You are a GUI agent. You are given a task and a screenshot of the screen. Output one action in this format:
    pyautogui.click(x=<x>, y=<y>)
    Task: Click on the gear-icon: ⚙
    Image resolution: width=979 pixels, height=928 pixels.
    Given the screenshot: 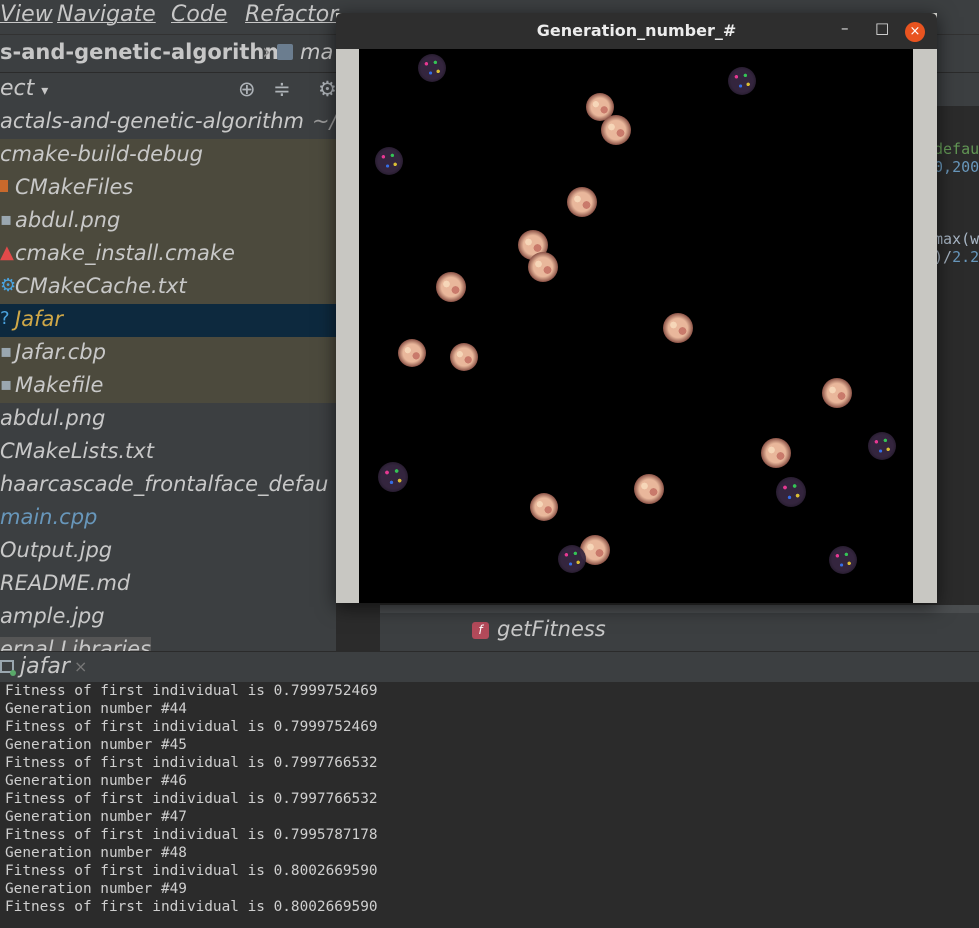 What is the action you would take?
    pyautogui.click(x=327, y=89)
    